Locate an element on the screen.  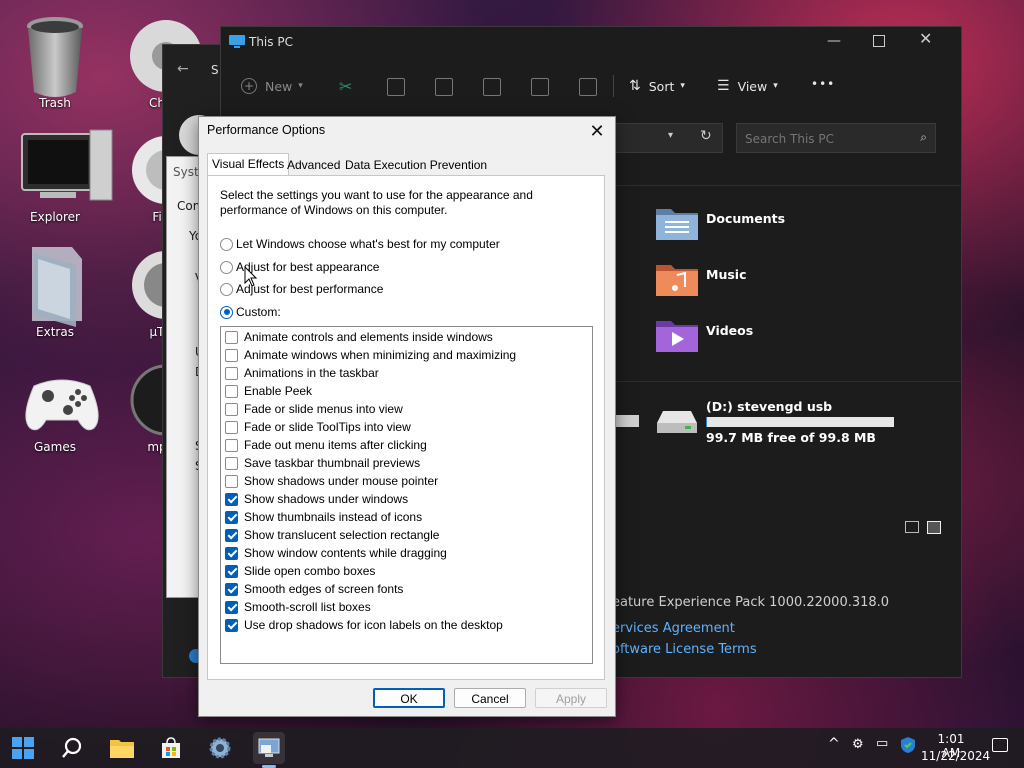
system-properties-button is located at coordinates (269, 748).